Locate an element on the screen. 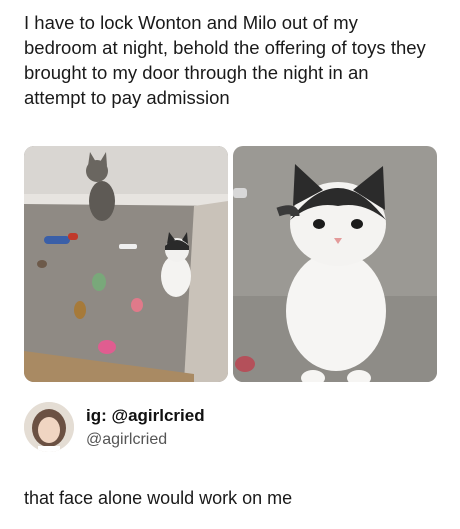 The width and height of the screenshot is (460, 529). author-handle: @agirlcried is located at coordinates (126, 440).